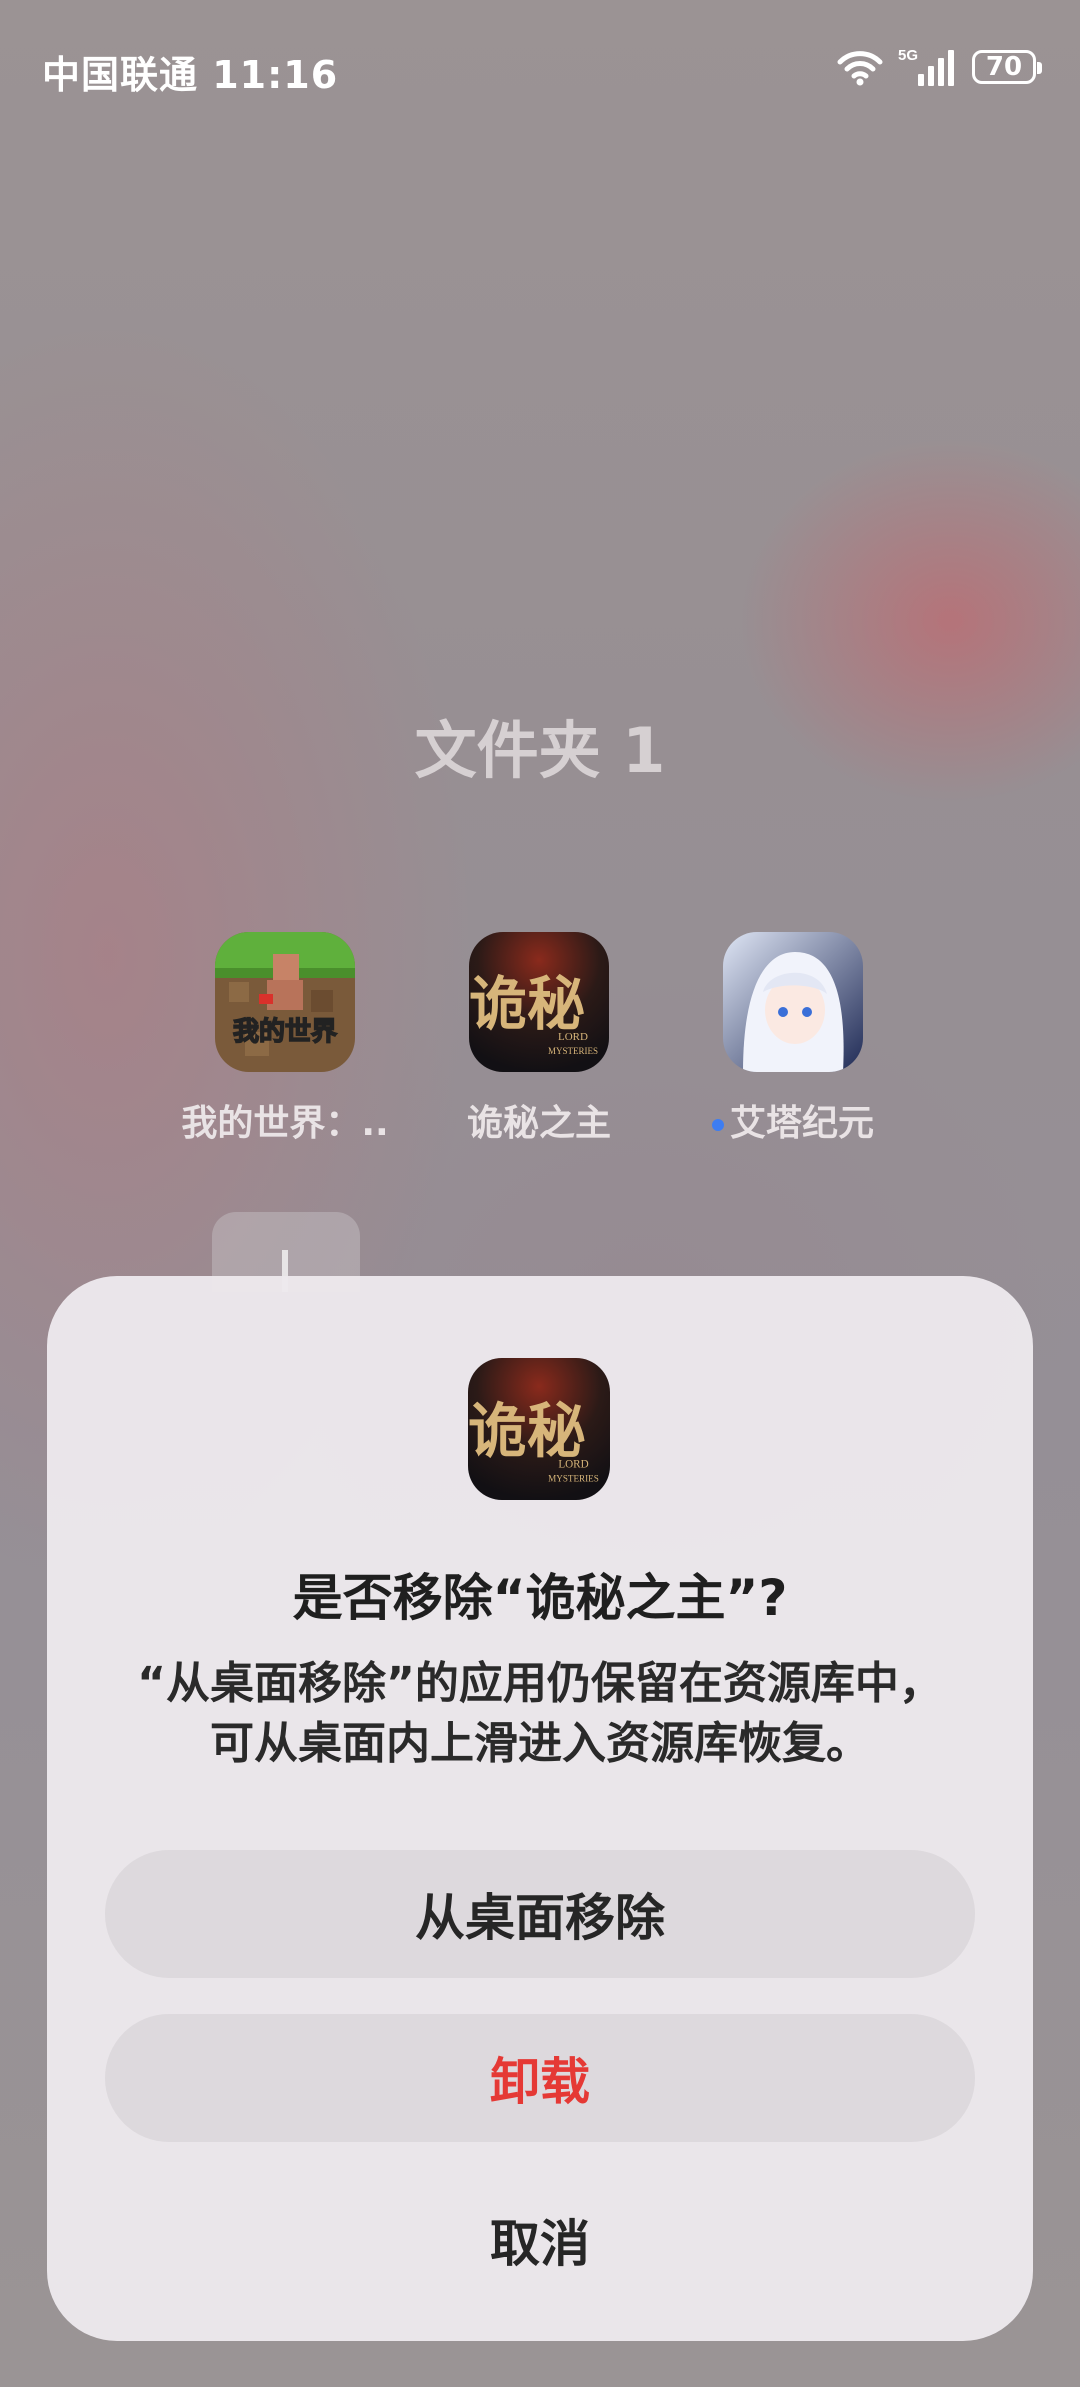 The image size is (1080, 2387). I want to click on dialog-message-line: 可从桌面内上滑进入资源库恢复。, so click(540, 1743).